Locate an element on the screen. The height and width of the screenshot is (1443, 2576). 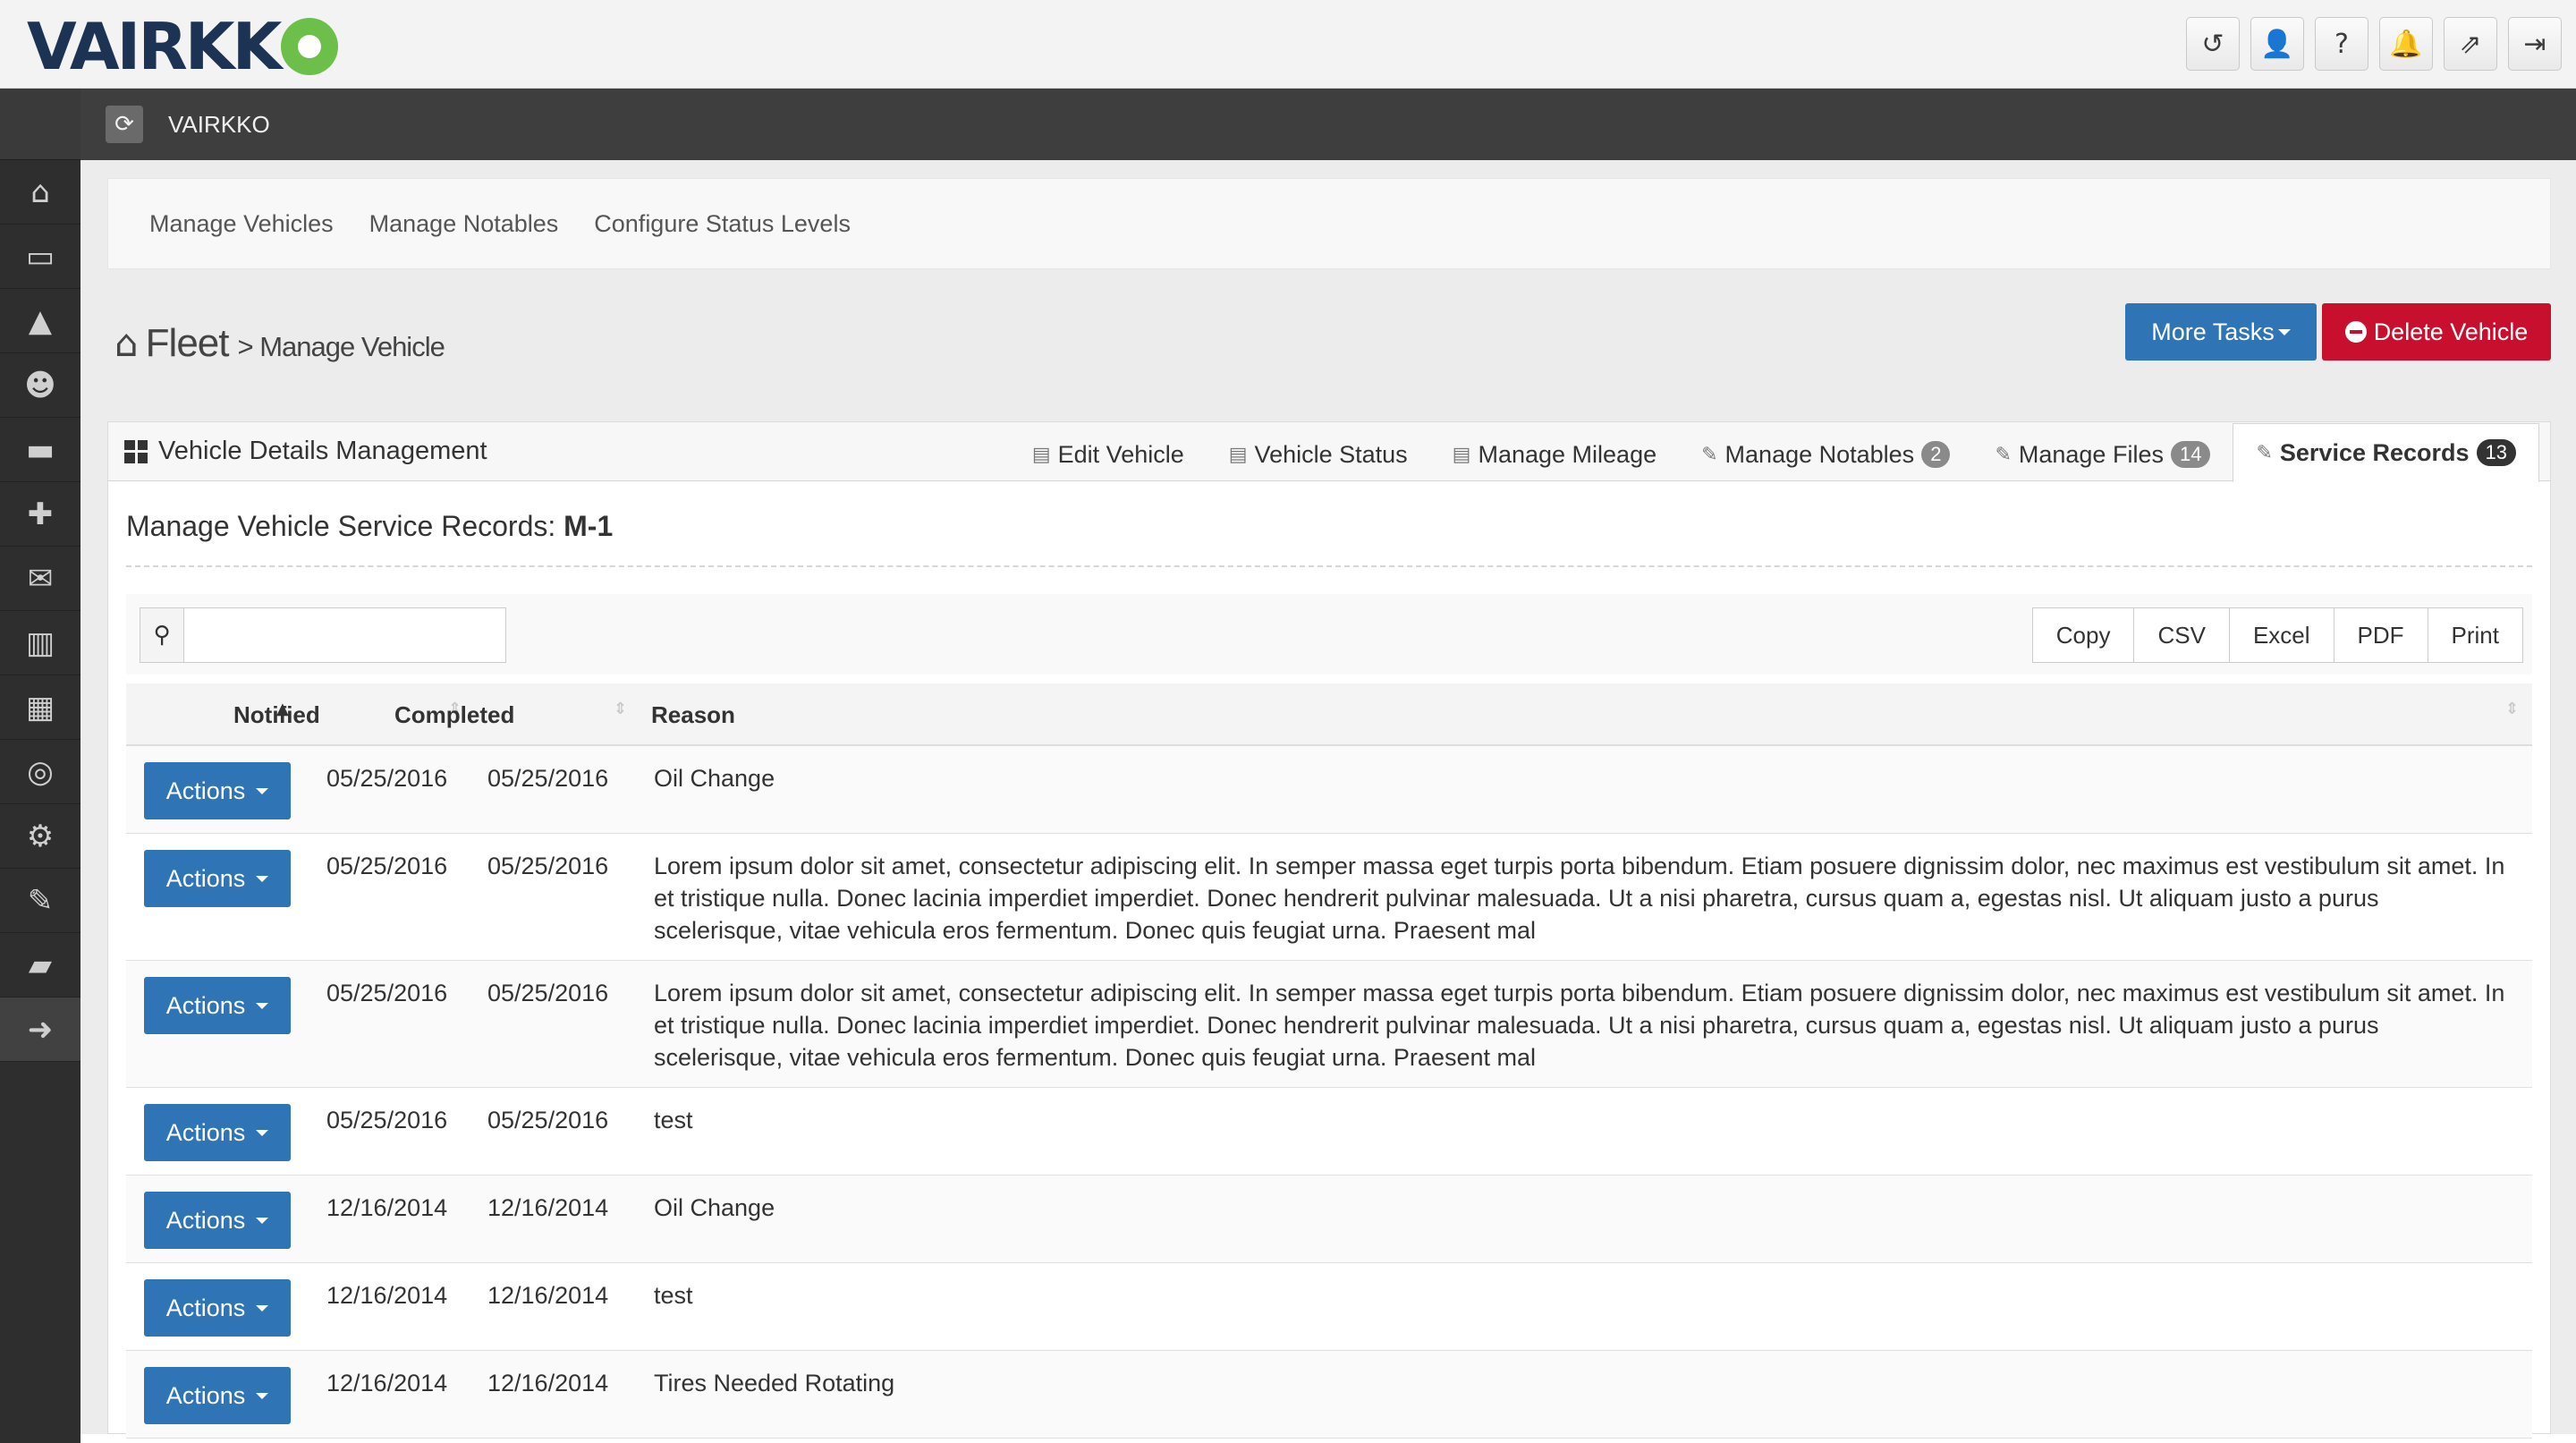
tab-manage-notables: ✎ Manage Notables 2 is located at coordinates (1825, 455).